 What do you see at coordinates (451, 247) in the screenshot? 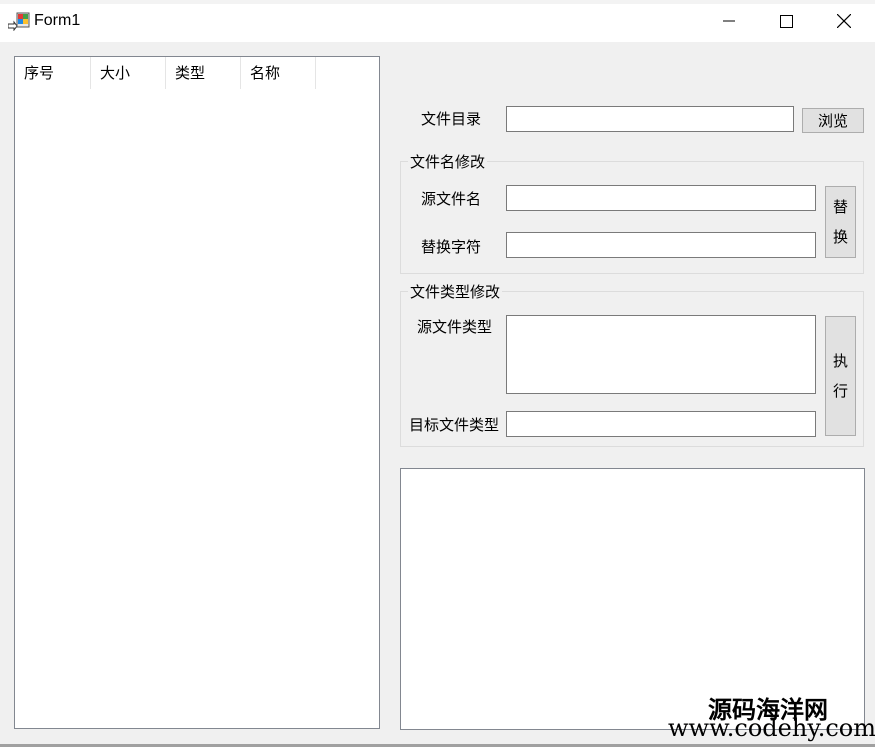
I see `replace-chars-label: 替换字符` at bounding box center [451, 247].